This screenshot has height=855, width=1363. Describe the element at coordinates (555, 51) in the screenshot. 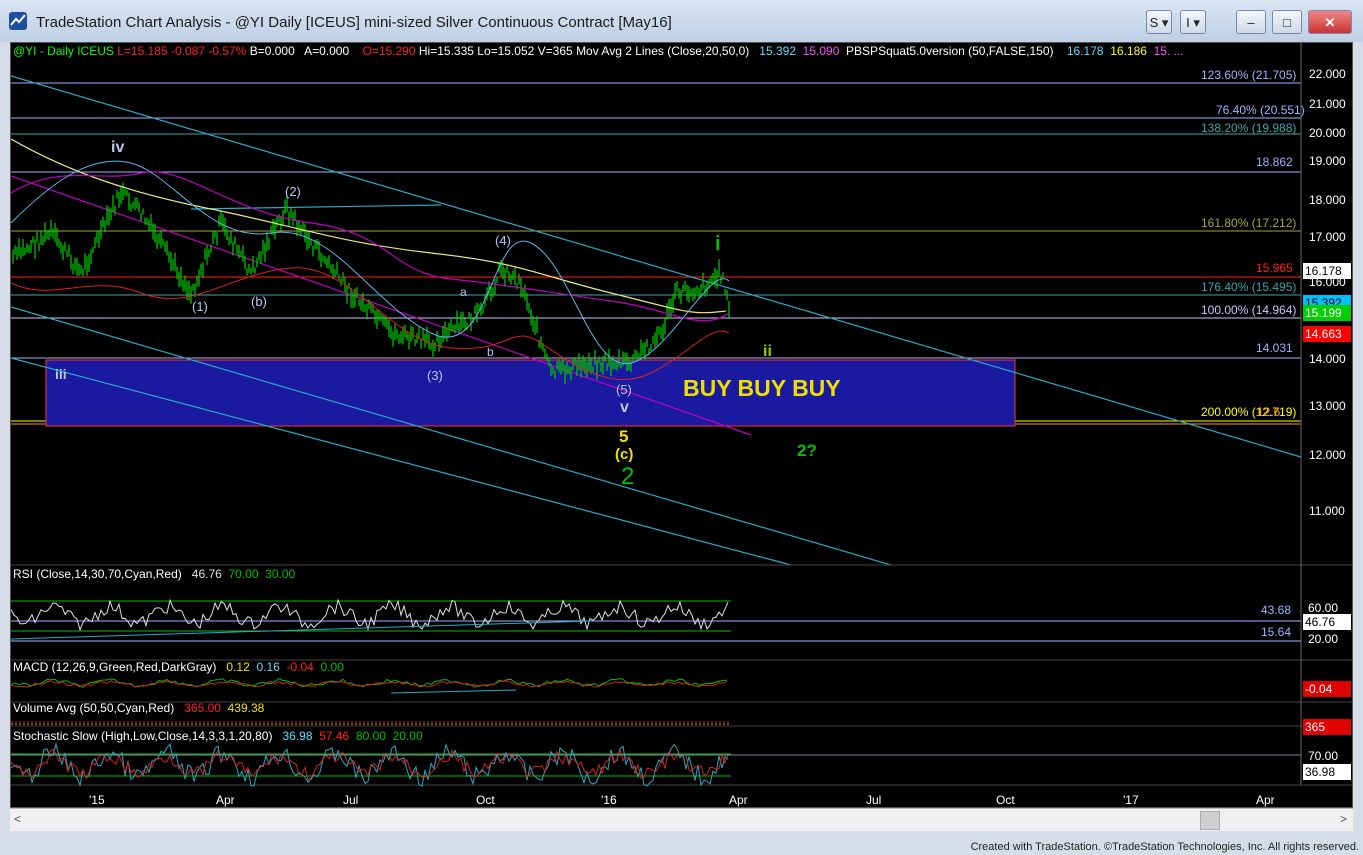

I see `volume-value: V=365` at that location.